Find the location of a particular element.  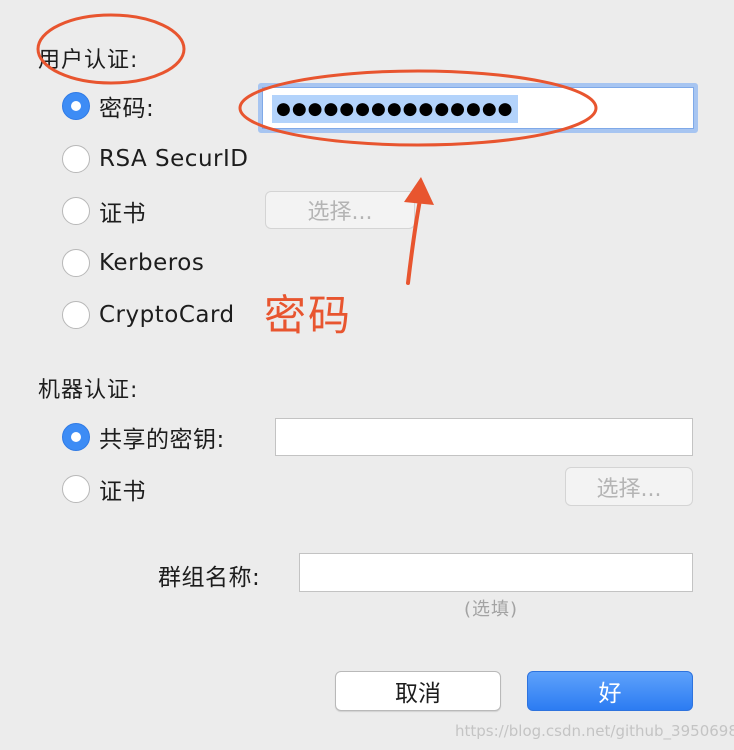

radio-label-certificate: 证书 is located at coordinates (122, 214).